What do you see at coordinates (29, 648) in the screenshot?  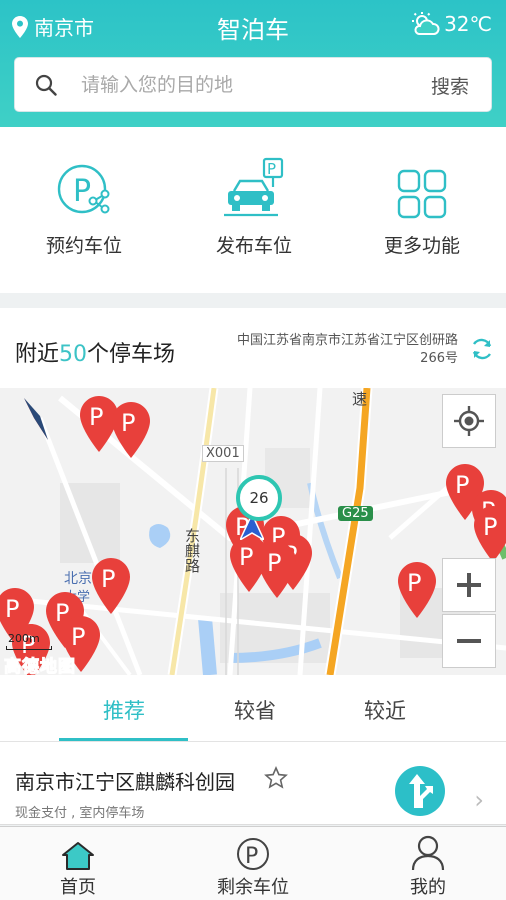 I see `map-scale-bar` at bounding box center [29, 648].